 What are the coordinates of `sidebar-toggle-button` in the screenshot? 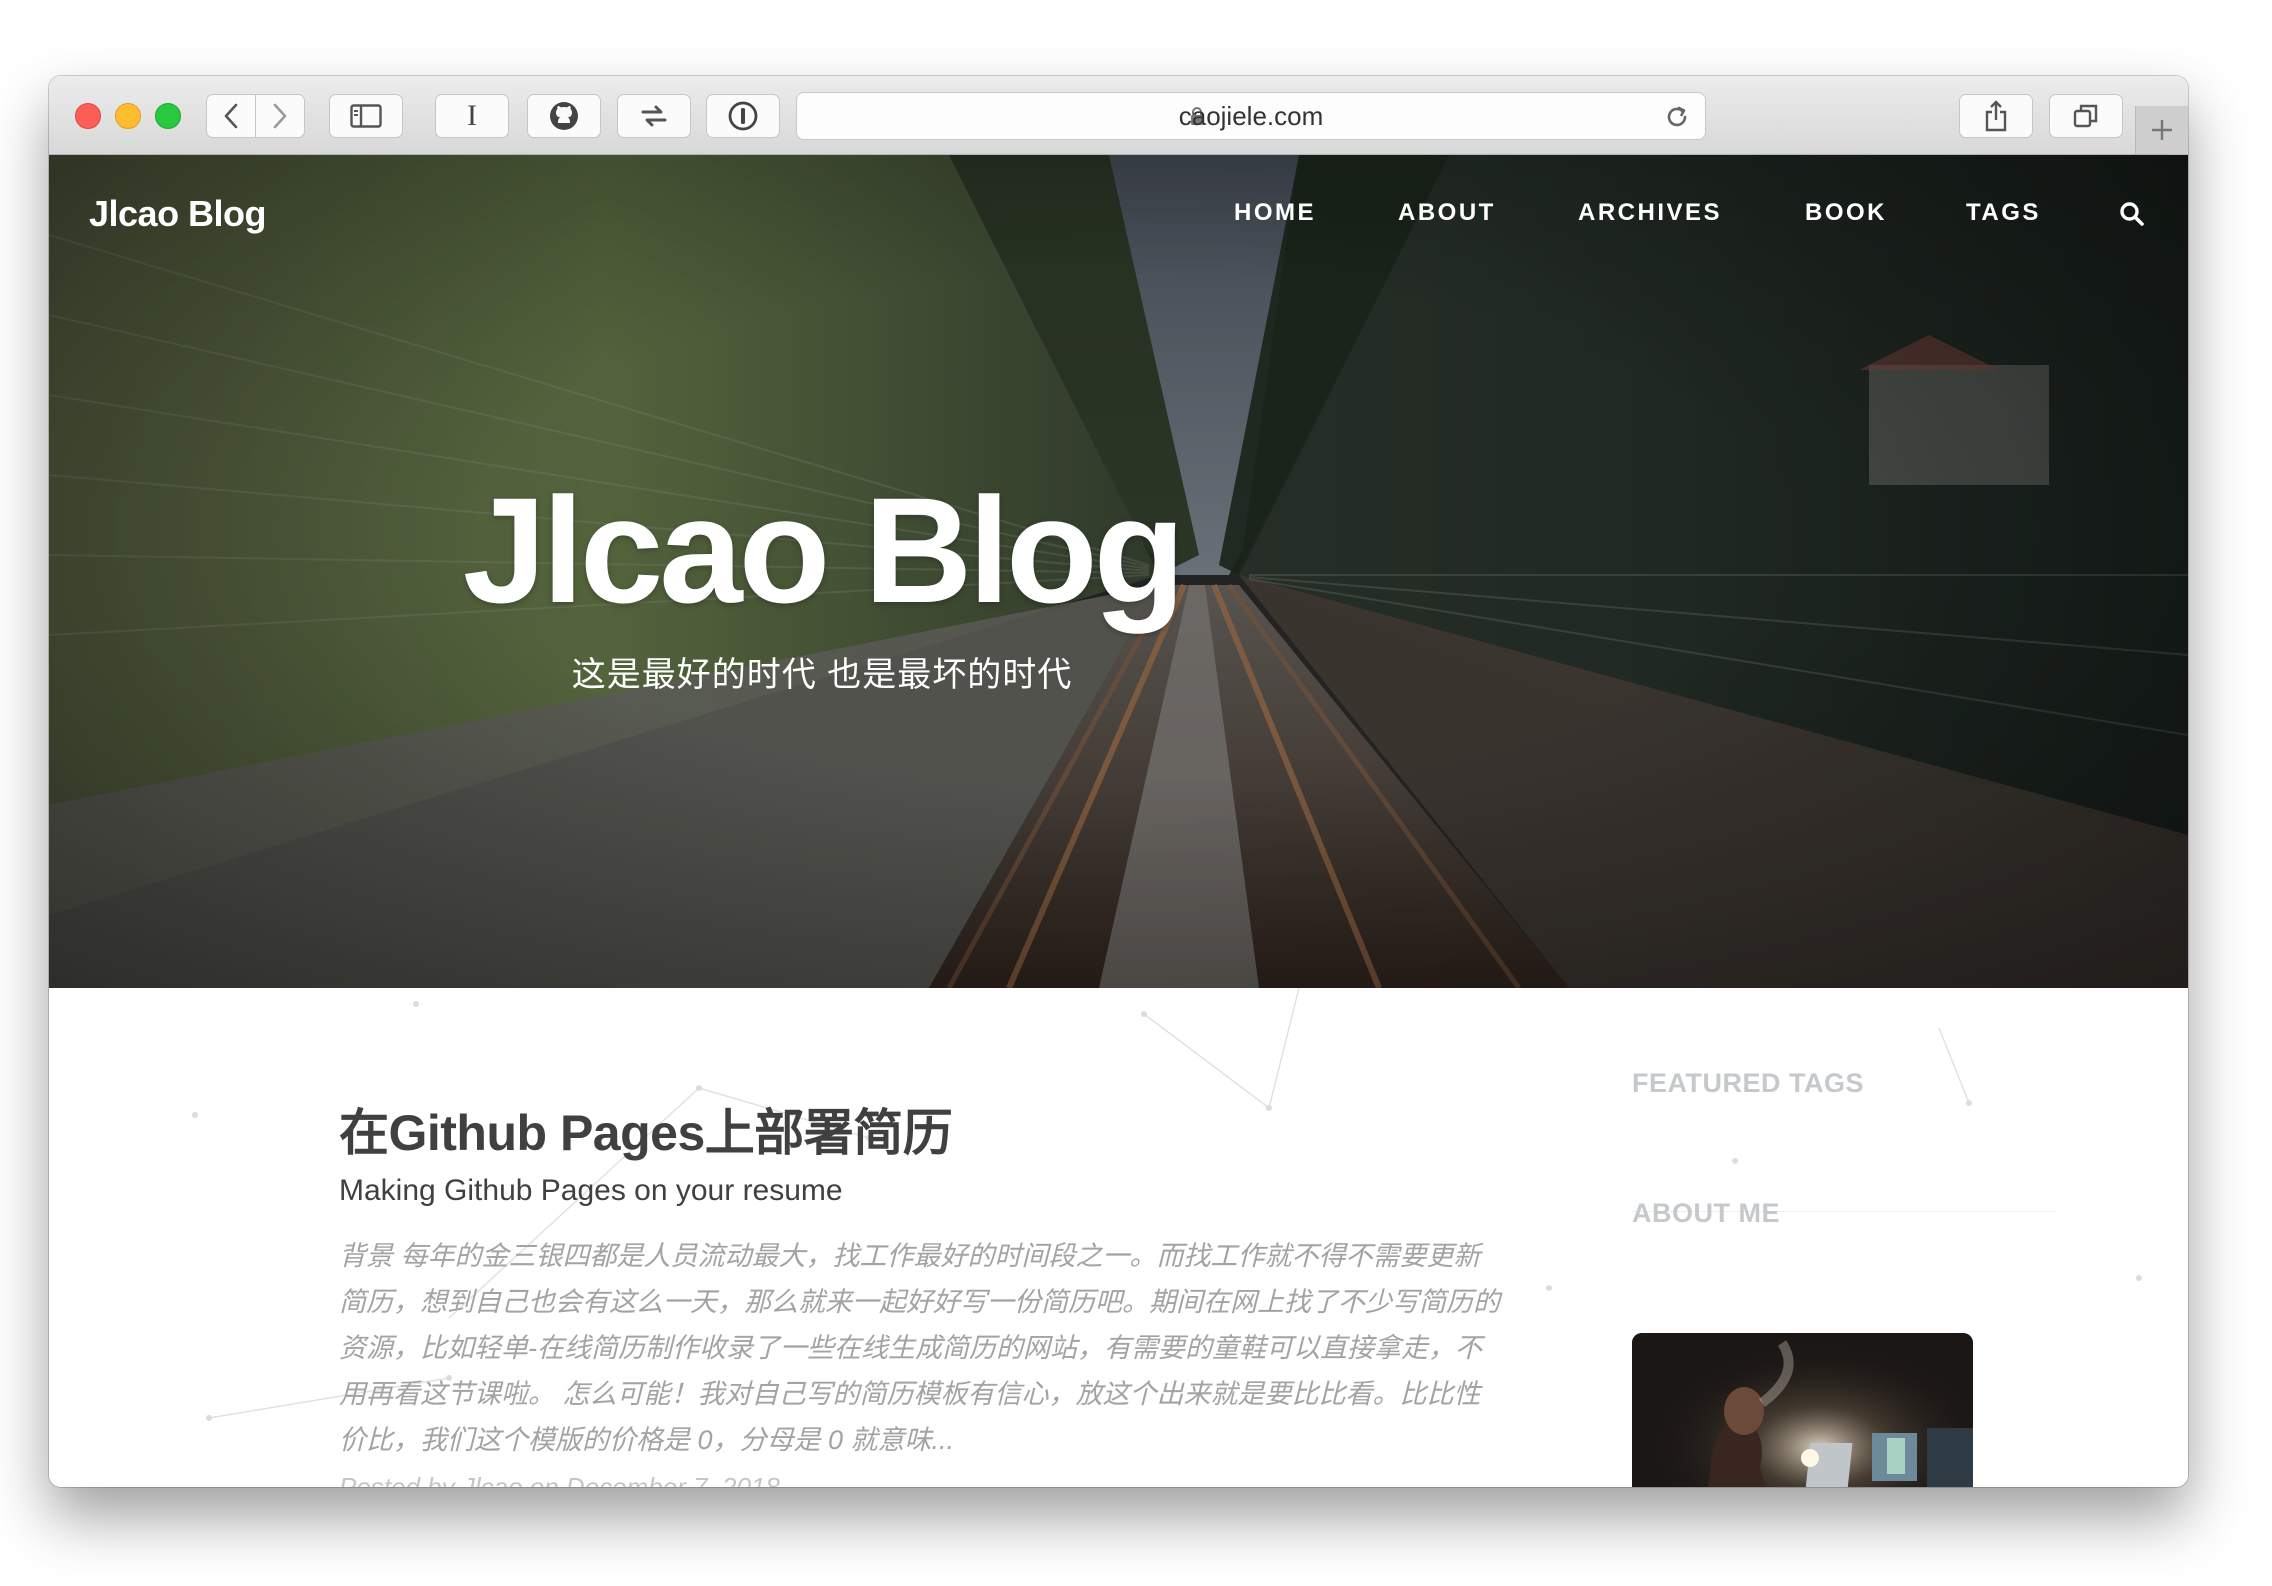 It's located at (366, 116).